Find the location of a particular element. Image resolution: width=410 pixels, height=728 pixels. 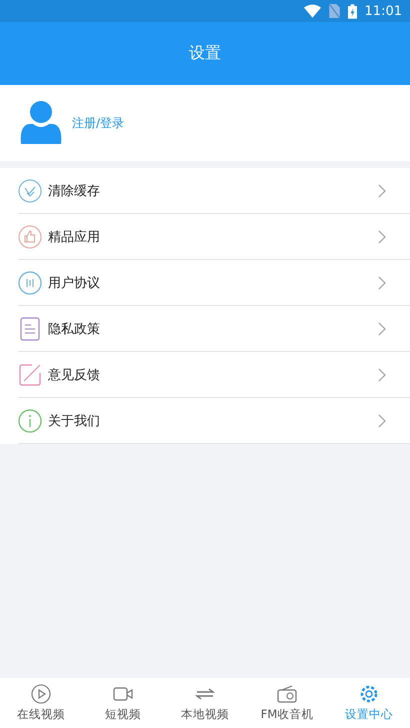

avatar-icon is located at coordinates (41, 123).